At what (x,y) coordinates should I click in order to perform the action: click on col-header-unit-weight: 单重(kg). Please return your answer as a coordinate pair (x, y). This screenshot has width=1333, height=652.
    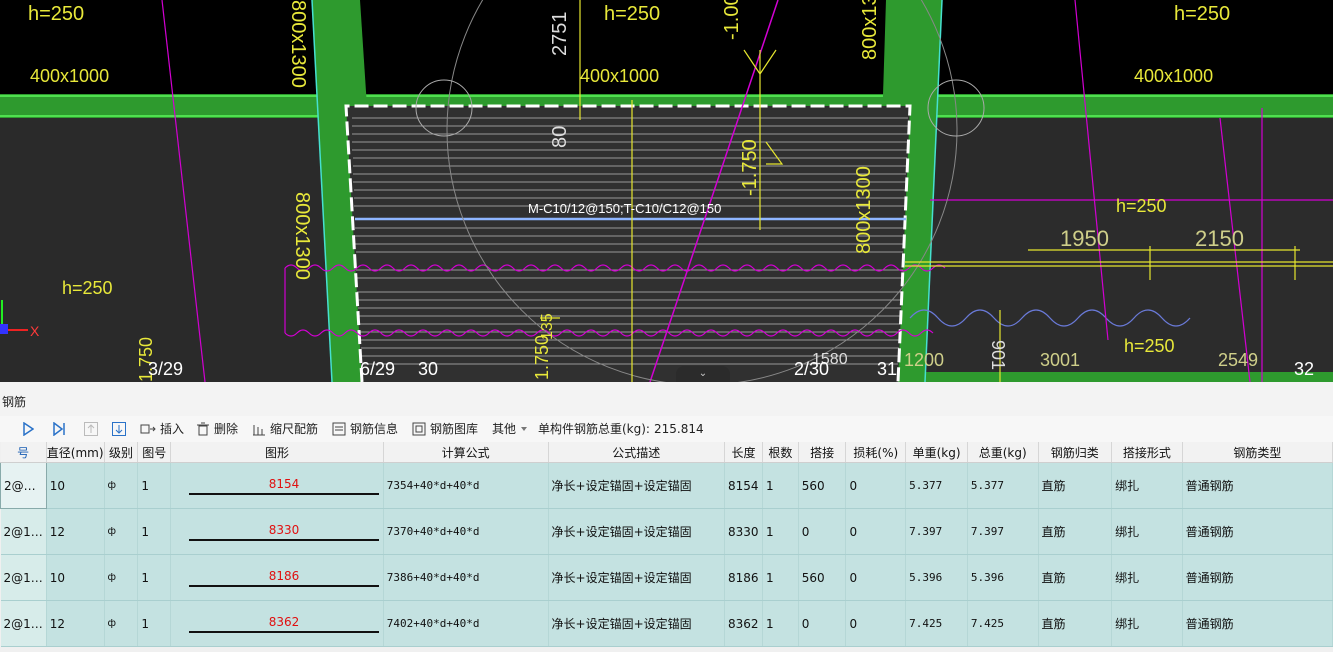
    Looking at the image, I should click on (936, 452).